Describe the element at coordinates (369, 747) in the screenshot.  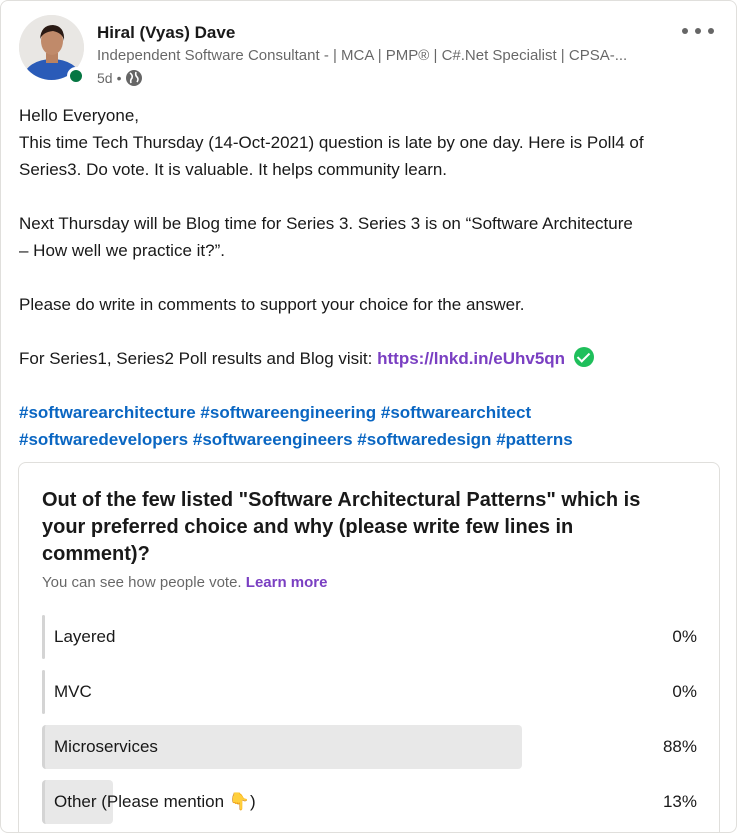
I see `poll-option-microservices: Microservices 88%` at that location.